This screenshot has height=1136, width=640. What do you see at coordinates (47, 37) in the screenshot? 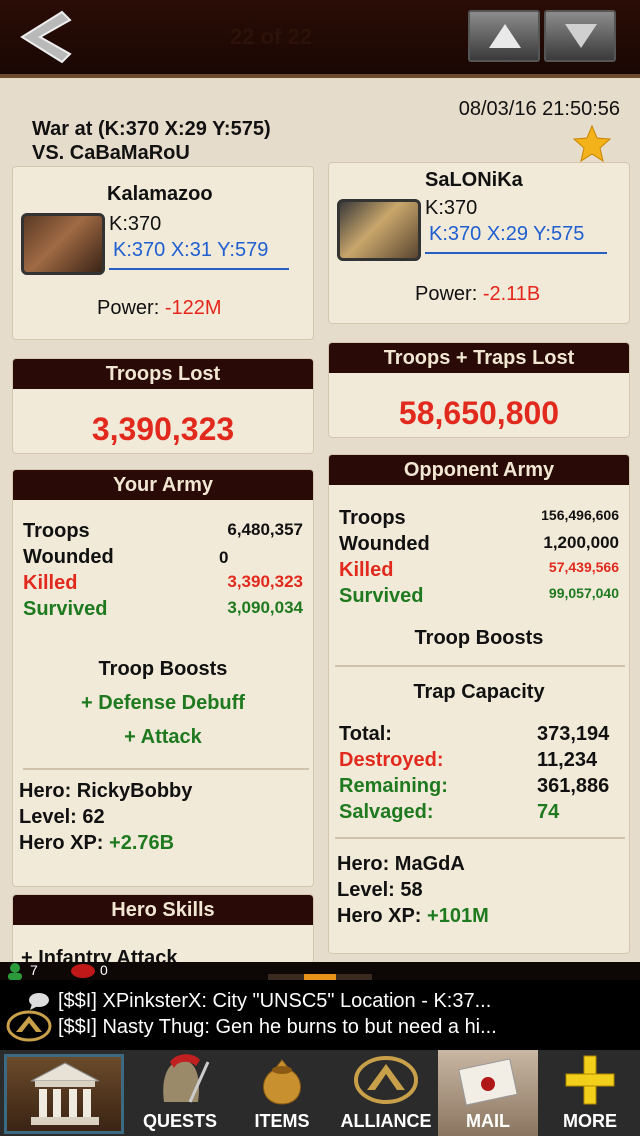
I see `back-arrow-icon` at bounding box center [47, 37].